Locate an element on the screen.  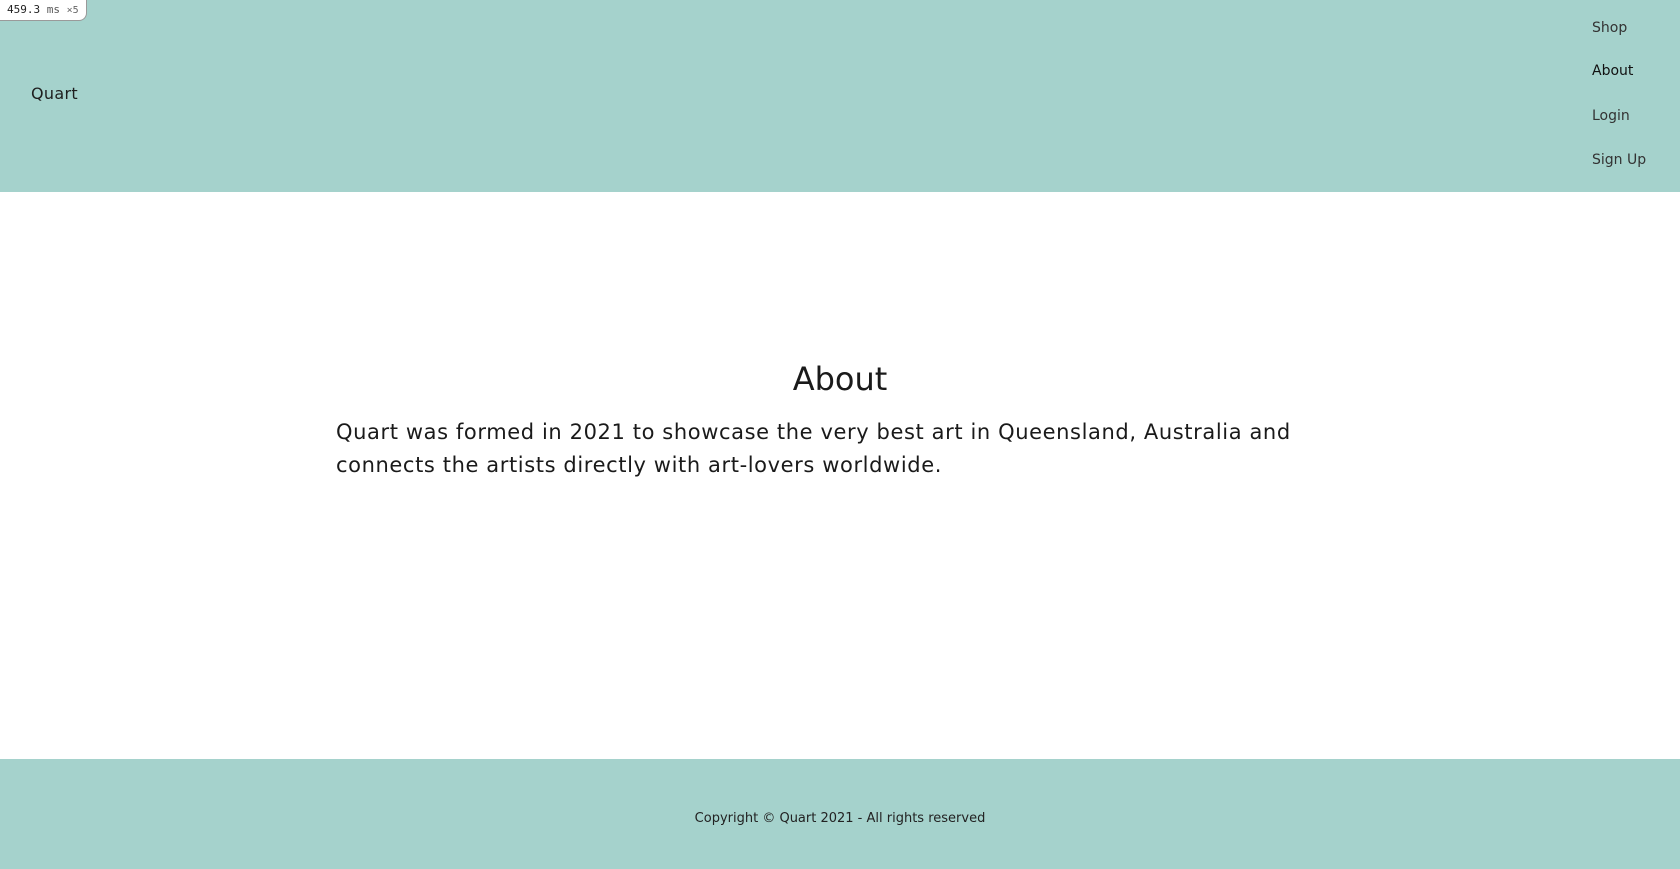
performance-badge: 459.3 ms ×5 is located at coordinates (43, 10).